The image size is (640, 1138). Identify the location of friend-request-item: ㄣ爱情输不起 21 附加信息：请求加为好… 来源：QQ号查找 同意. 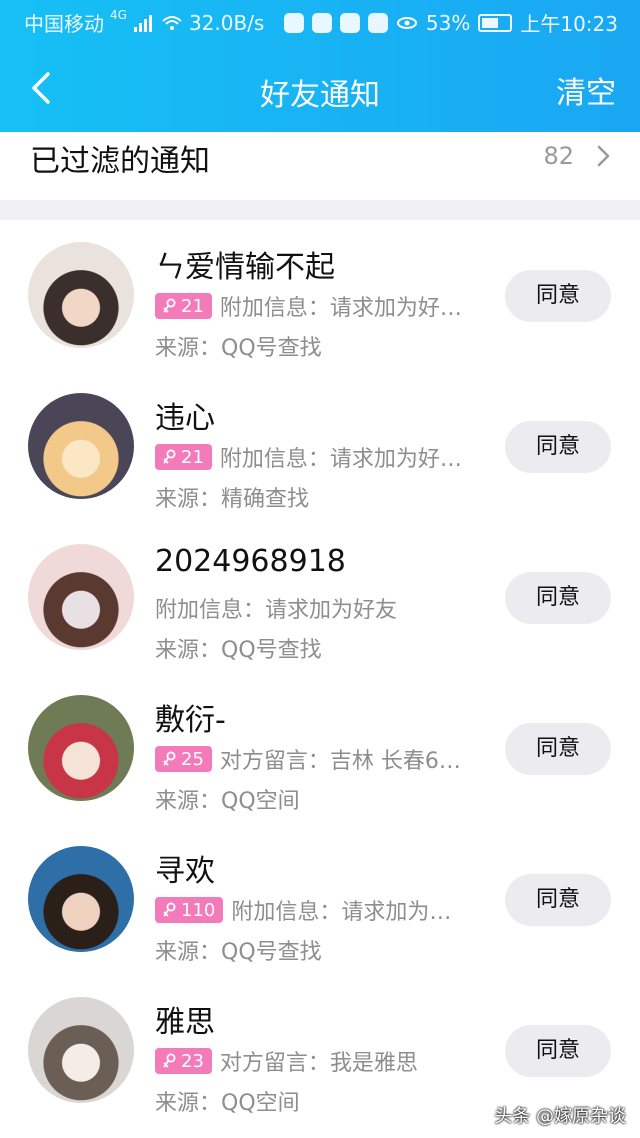
(320, 295).